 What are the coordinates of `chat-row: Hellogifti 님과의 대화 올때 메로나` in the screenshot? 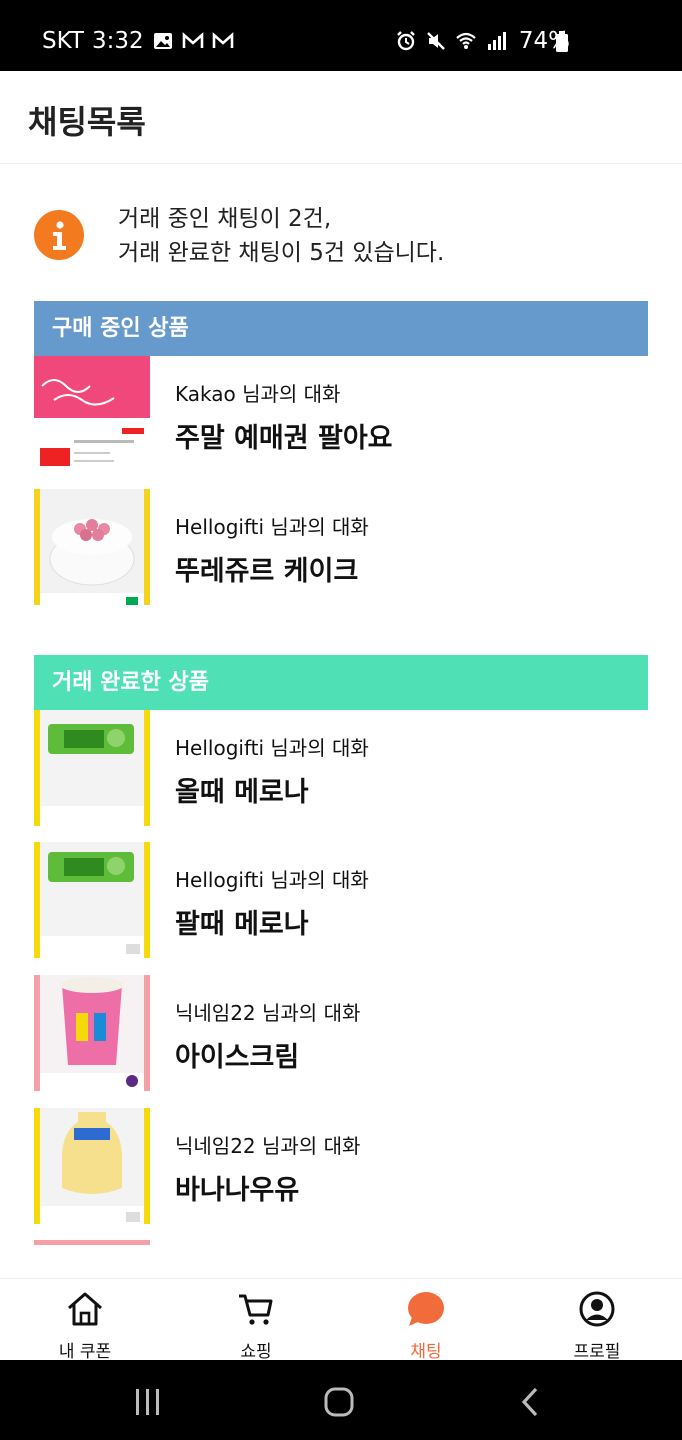 It's located at (341, 768).